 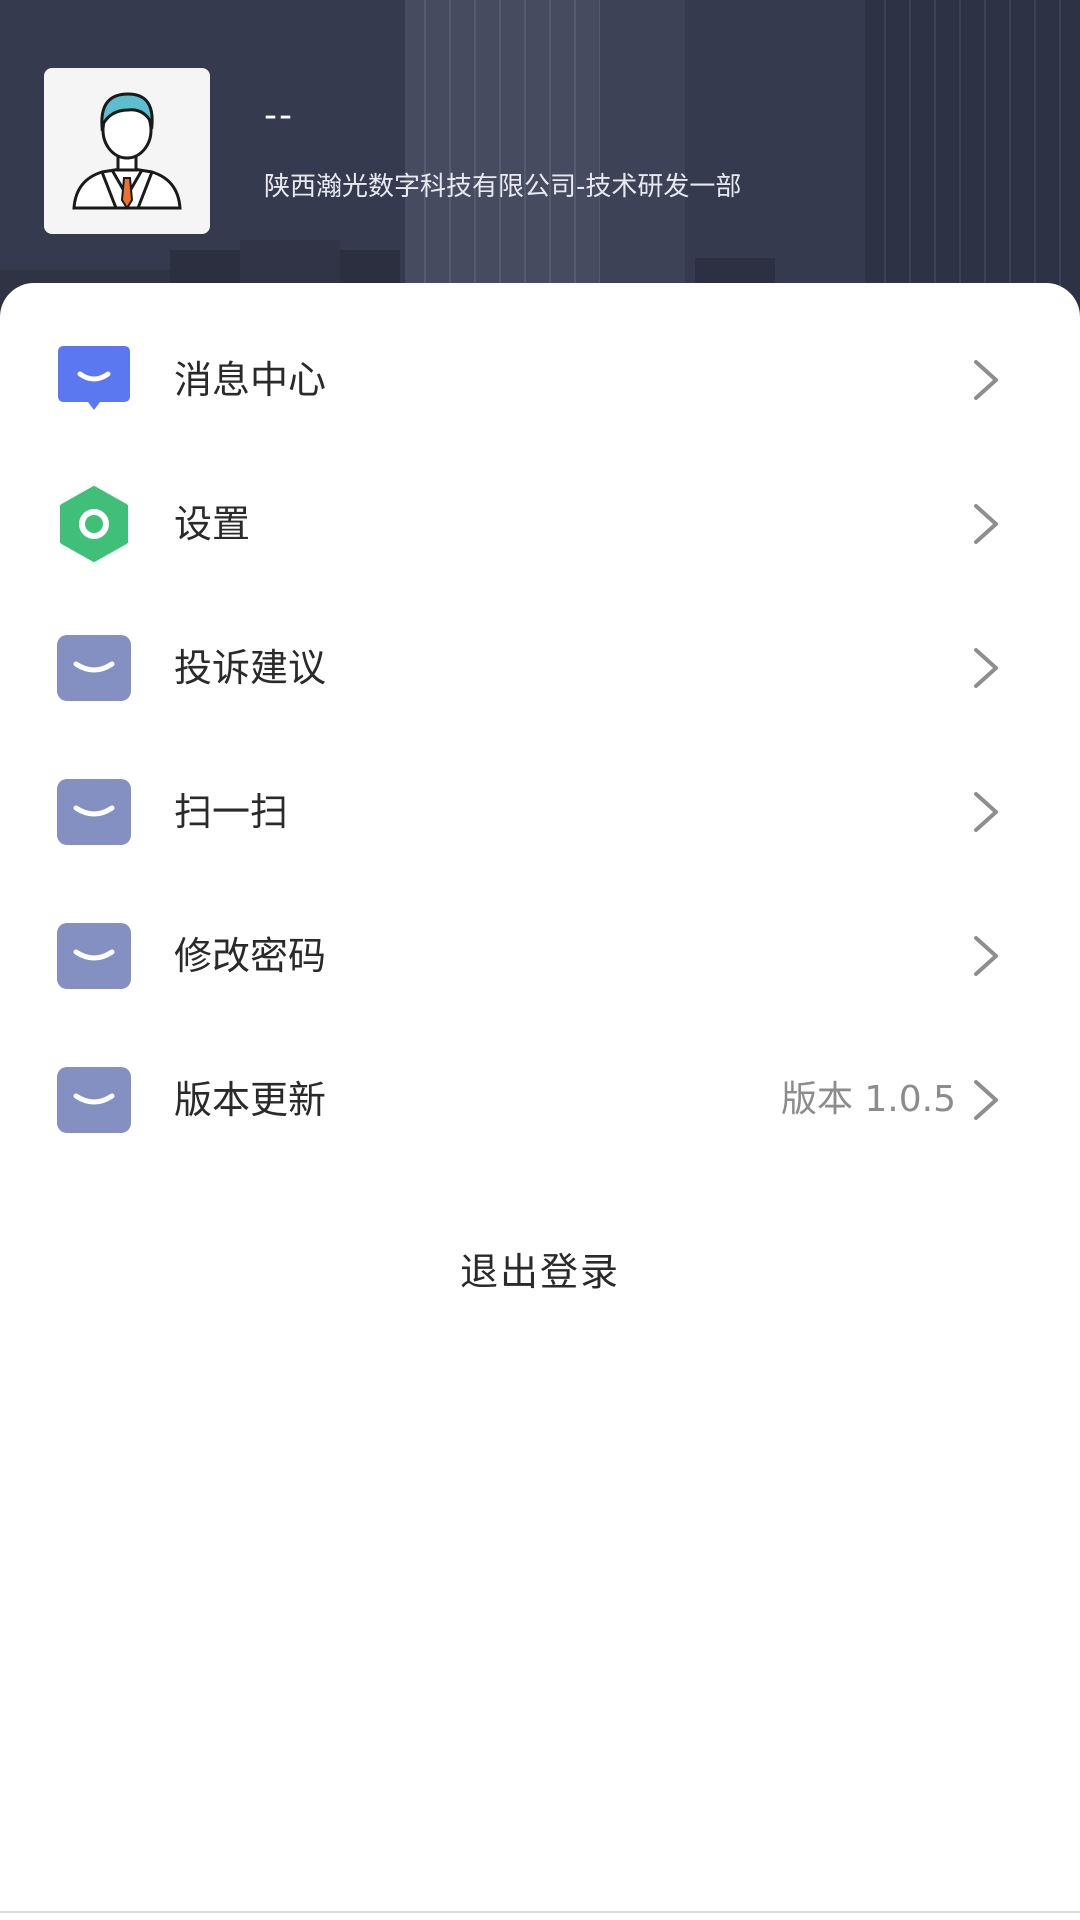 I want to click on menu-item-label: 消息中心, so click(x=250, y=380).